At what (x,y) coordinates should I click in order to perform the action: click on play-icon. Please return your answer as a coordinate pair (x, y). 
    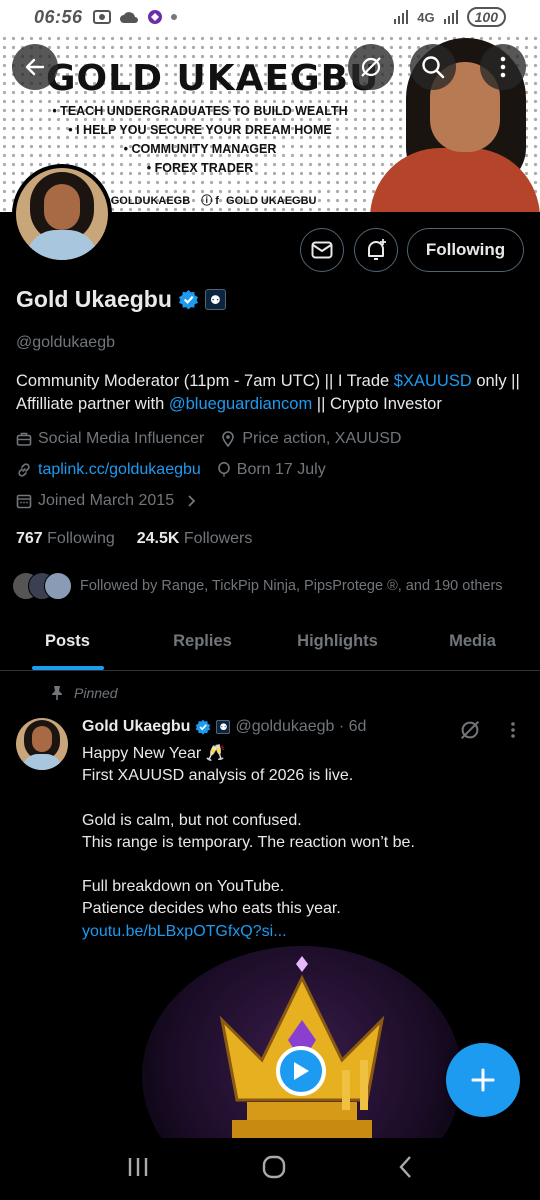
    Looking at the image, I should click on (301, 1071).